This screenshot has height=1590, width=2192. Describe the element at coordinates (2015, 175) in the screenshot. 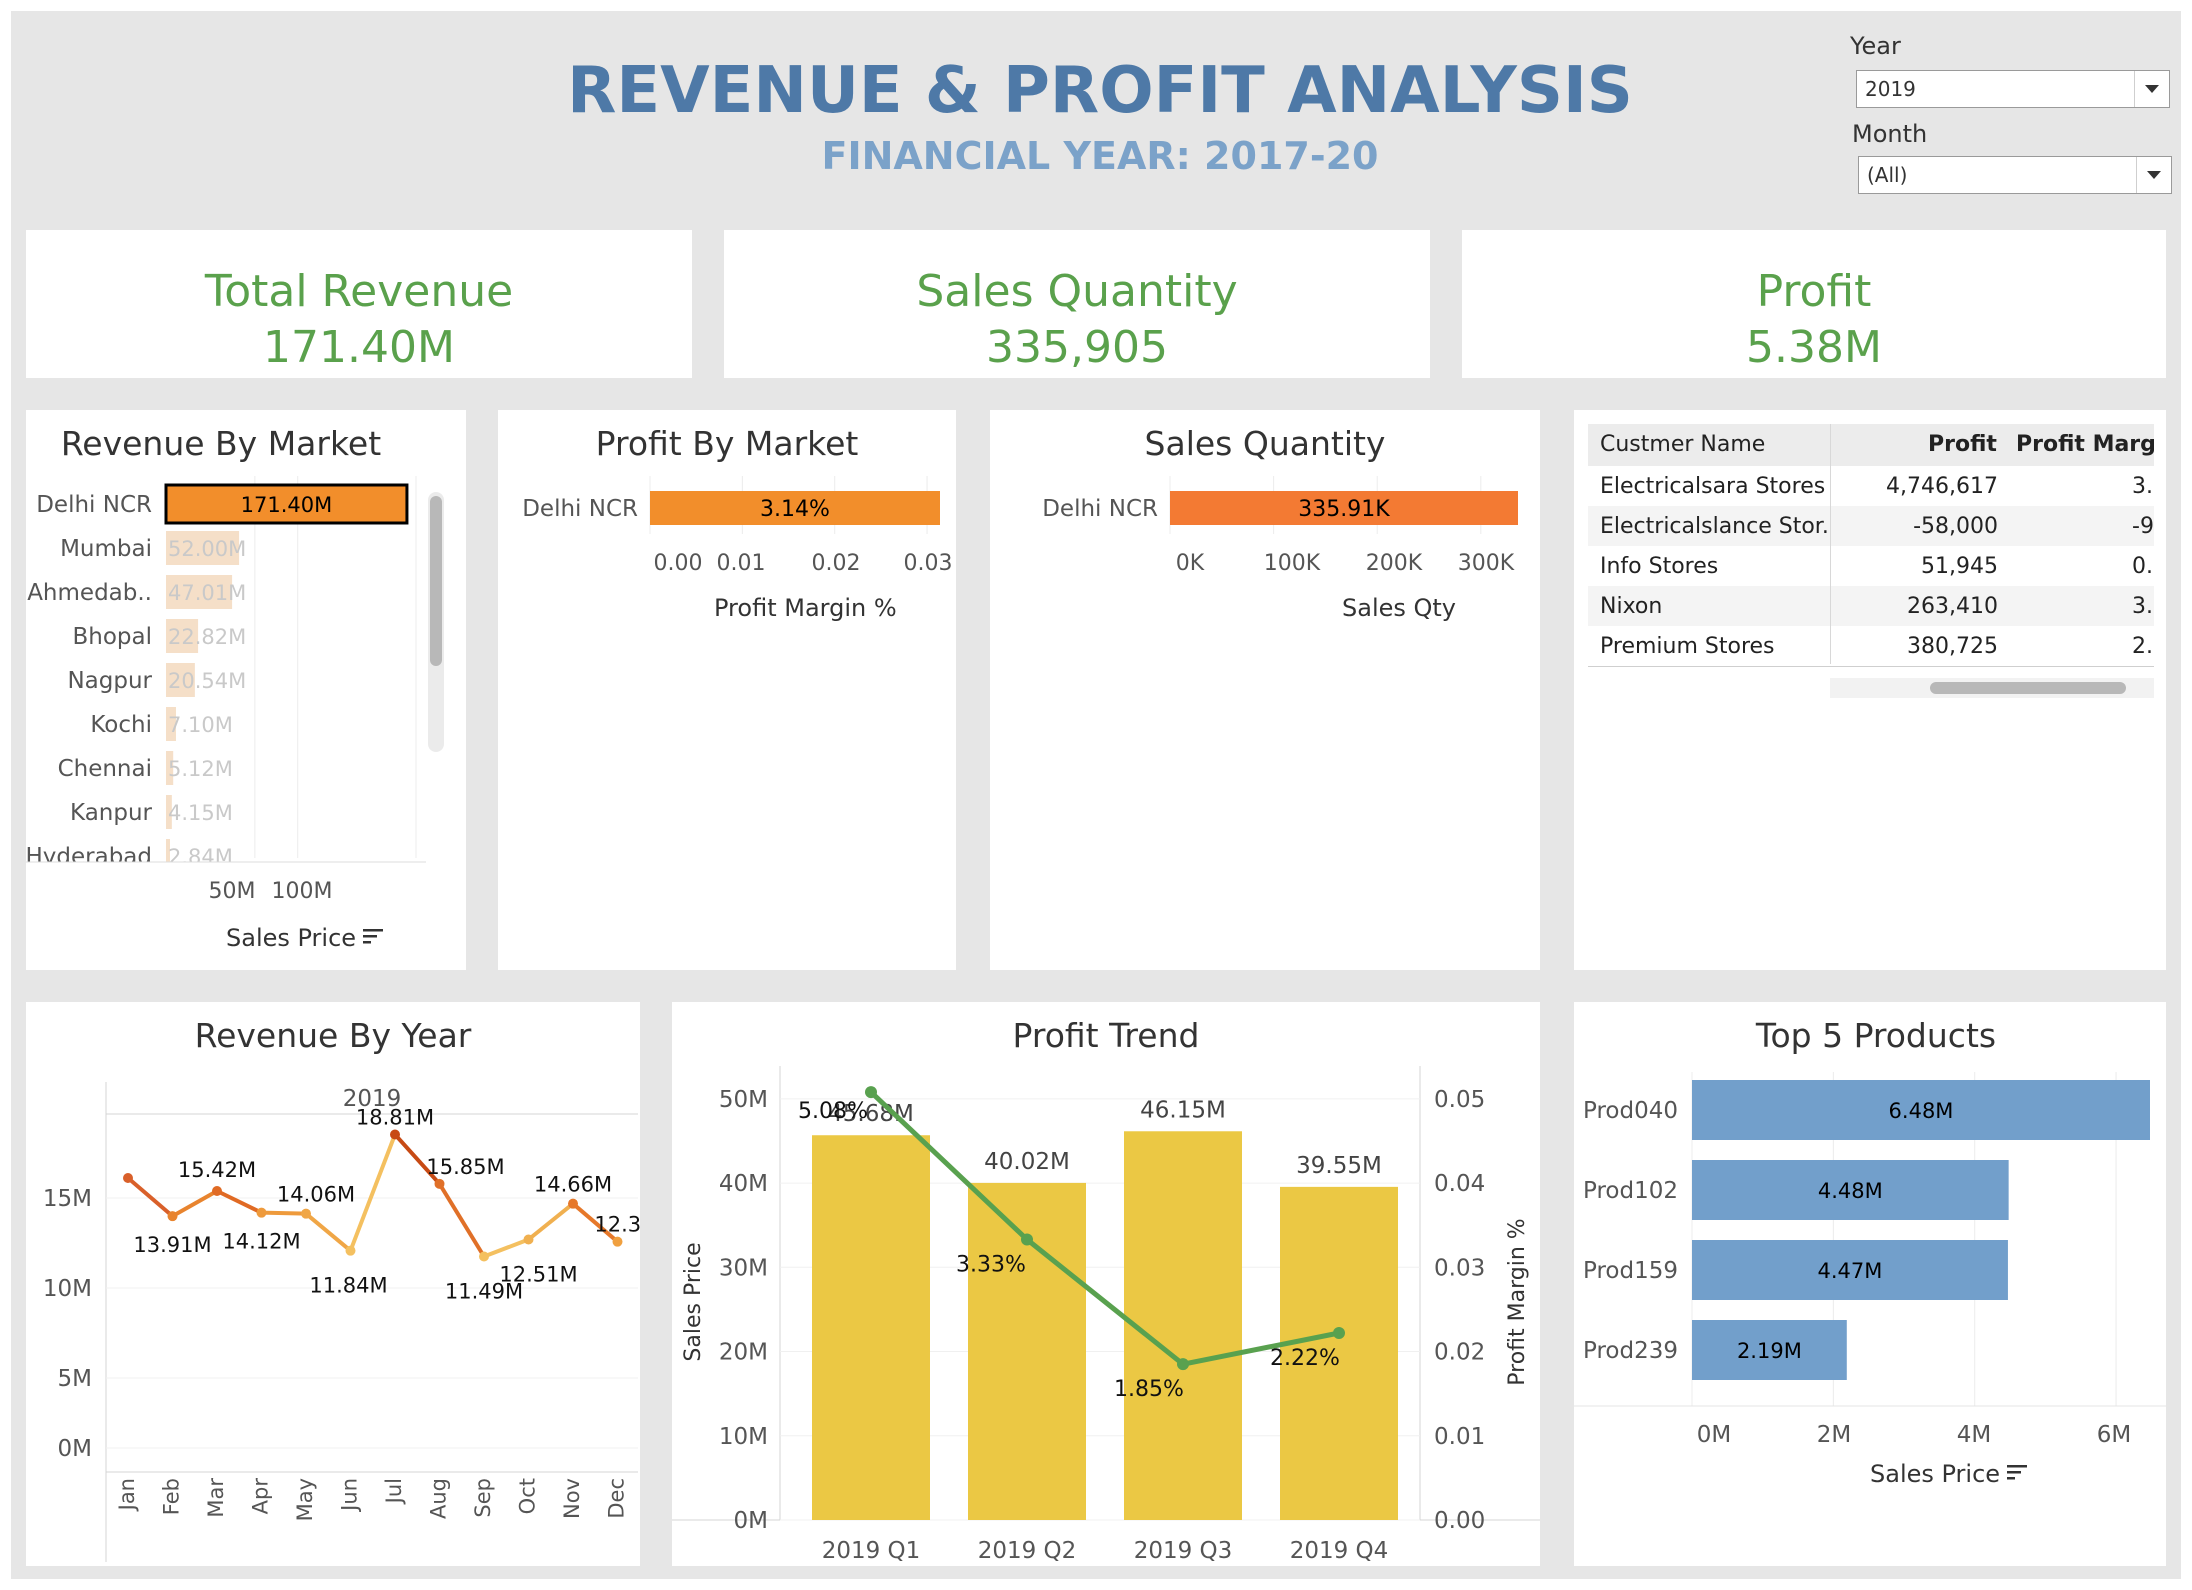

I see `month-filter-select: (All)` at that location.